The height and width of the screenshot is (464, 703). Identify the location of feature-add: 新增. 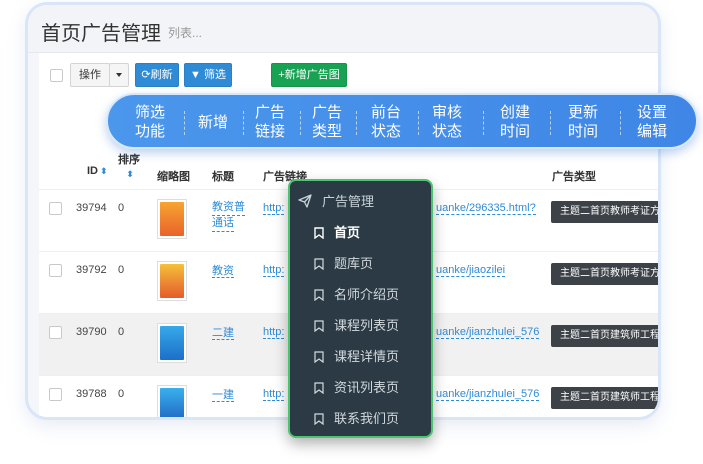
(213, 122).